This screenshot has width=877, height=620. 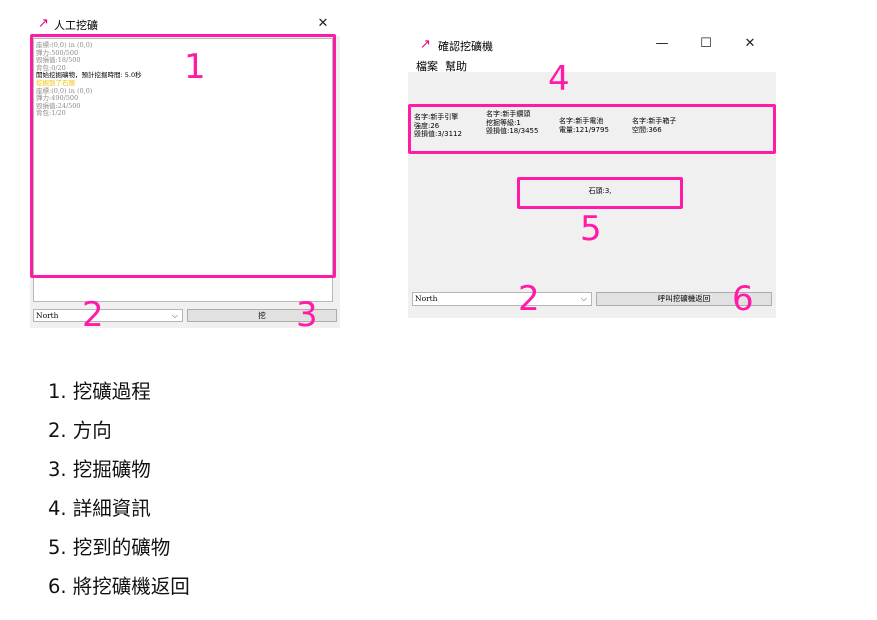 I want to click on legend-item: 2. 方向, so click(x=80, y=430).